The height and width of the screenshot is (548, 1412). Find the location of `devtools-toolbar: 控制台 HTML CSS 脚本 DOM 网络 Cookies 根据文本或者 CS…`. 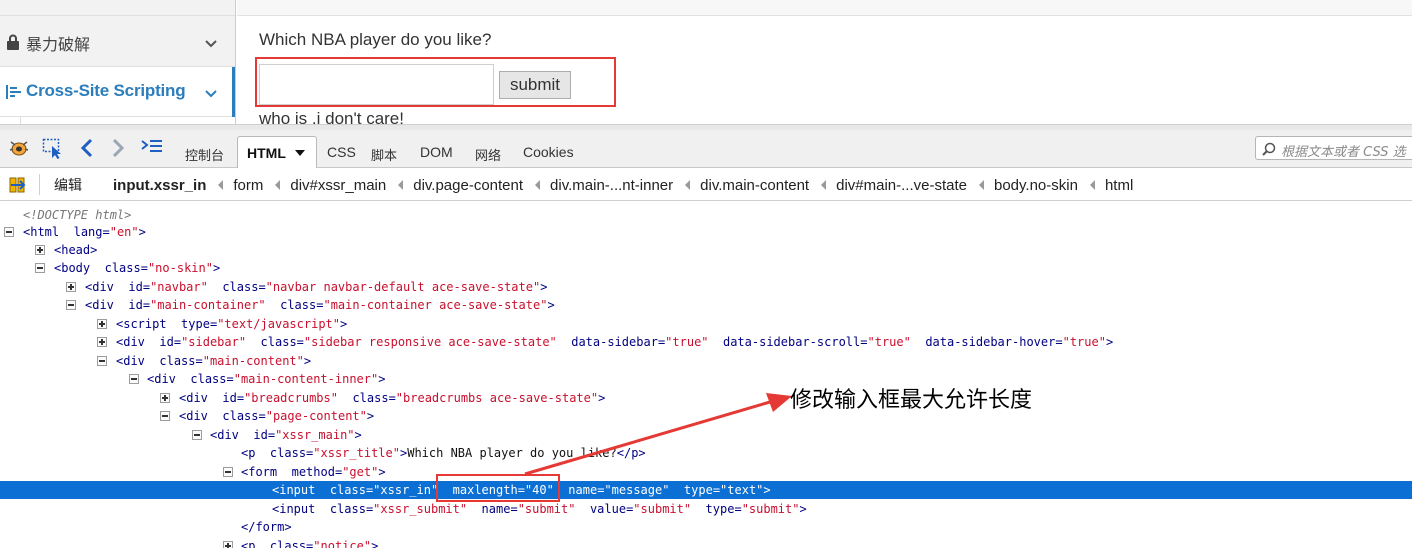

devtools-toolbar: 控制台 HTML CSS 脚本 DOM 网络 Cookies 根据文本或者 CS… is located at coordinates (706, 149).